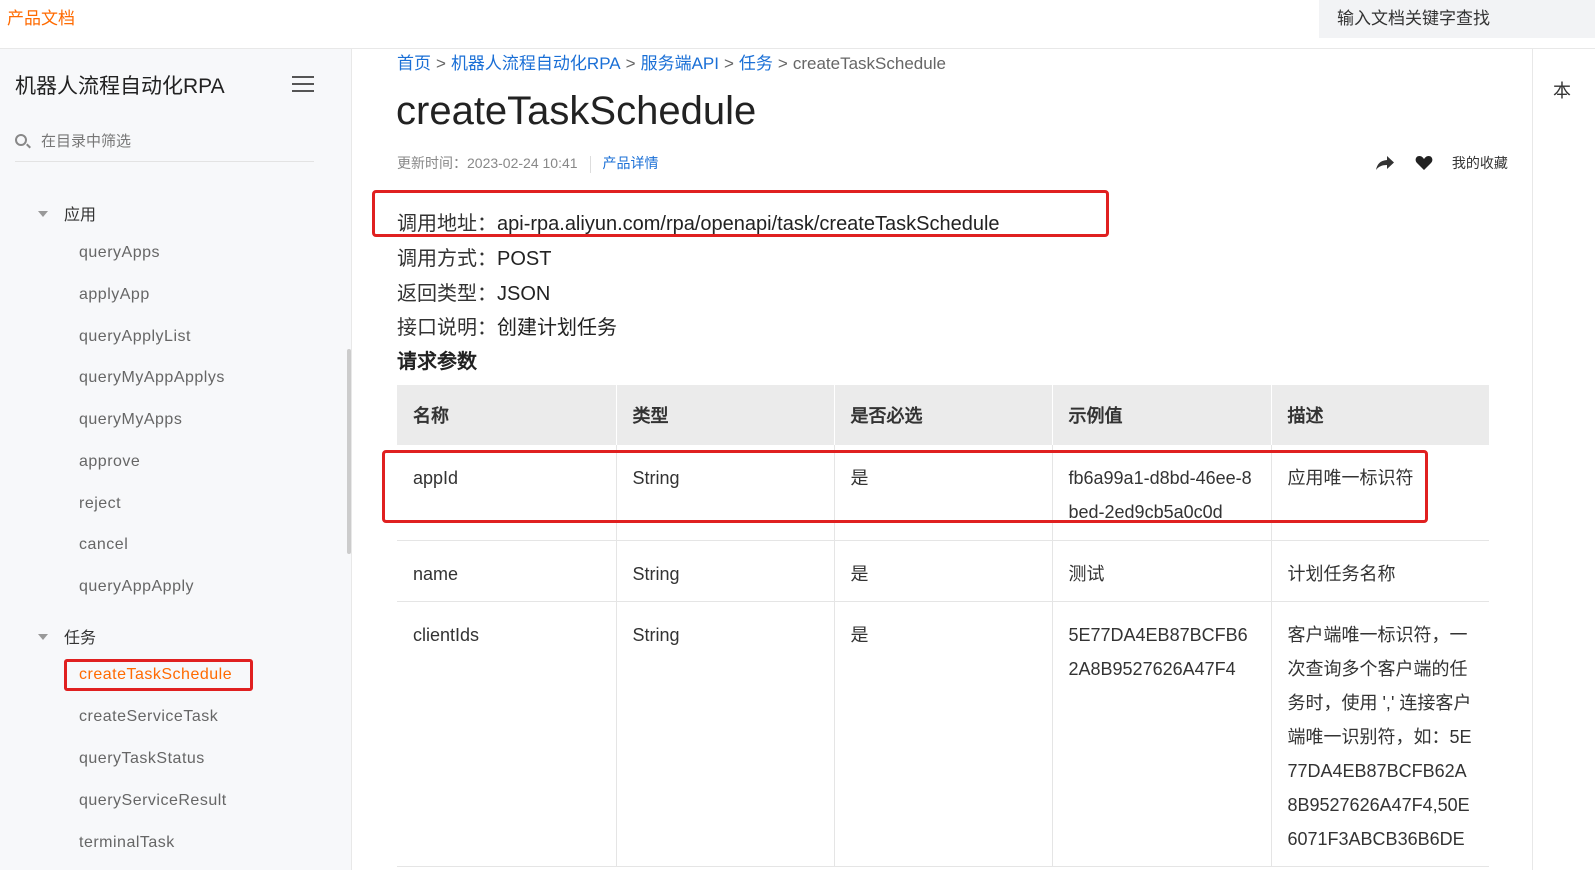 This screenshot has height=870, width=1595. I want to click on brand-link: 产品文档, so click(41, 16).